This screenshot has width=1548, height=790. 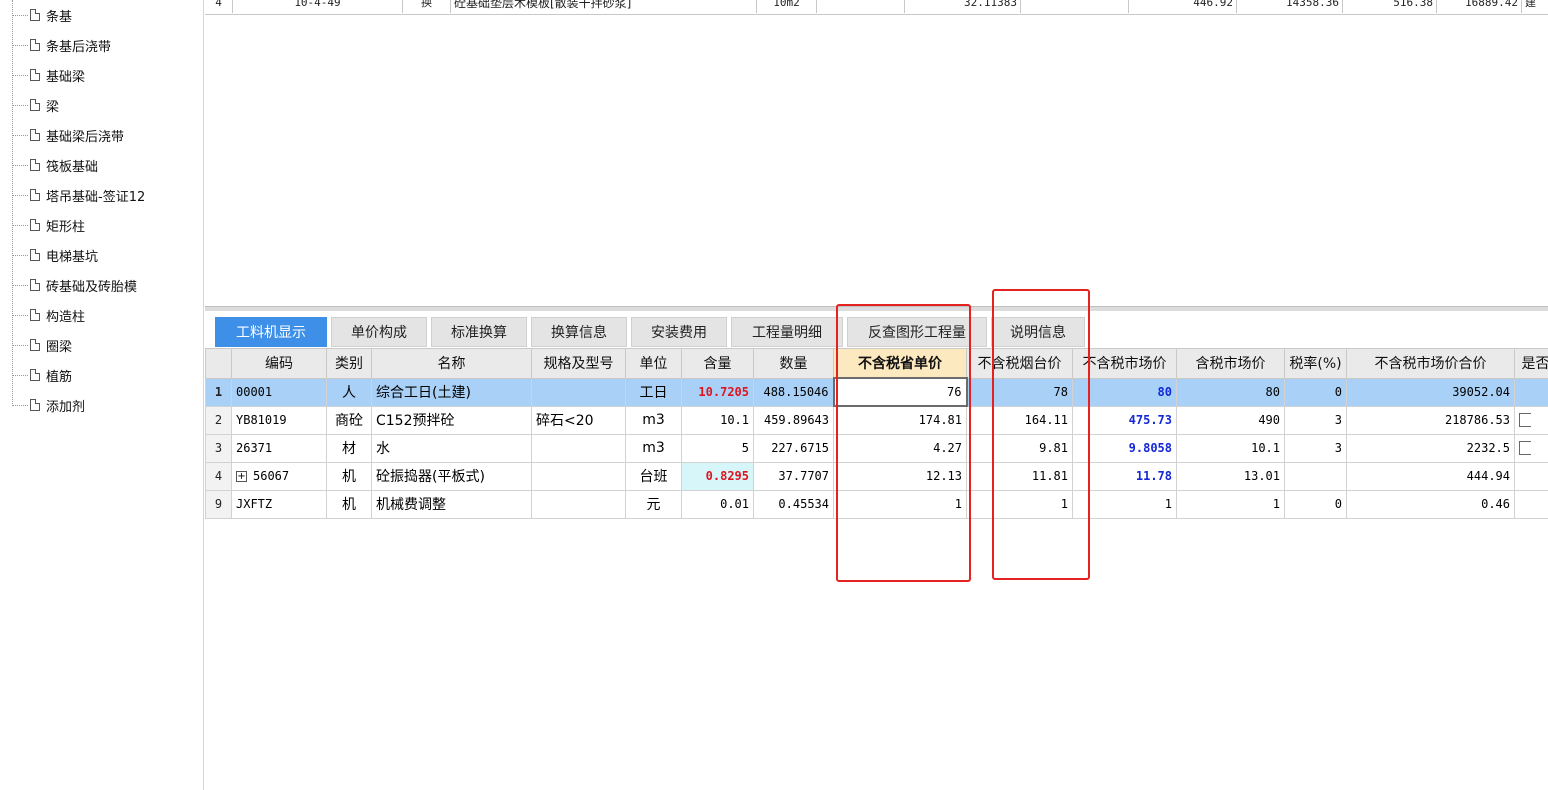 What do you see at coordinates (349, 448) in the screenshot?
I see `cell-type: 材` at bounding box center [349, 448].